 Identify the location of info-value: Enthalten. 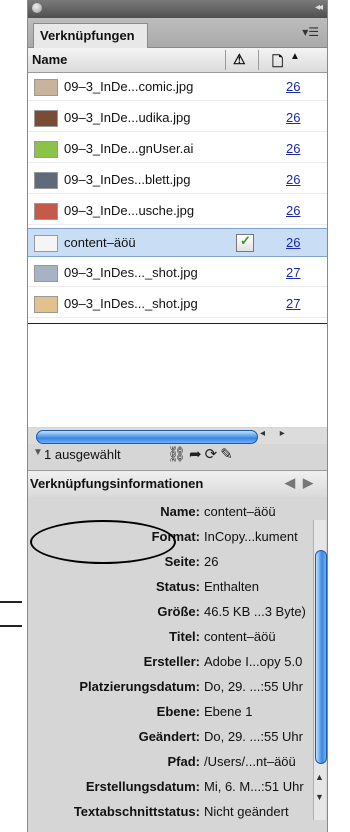
(231, 586).